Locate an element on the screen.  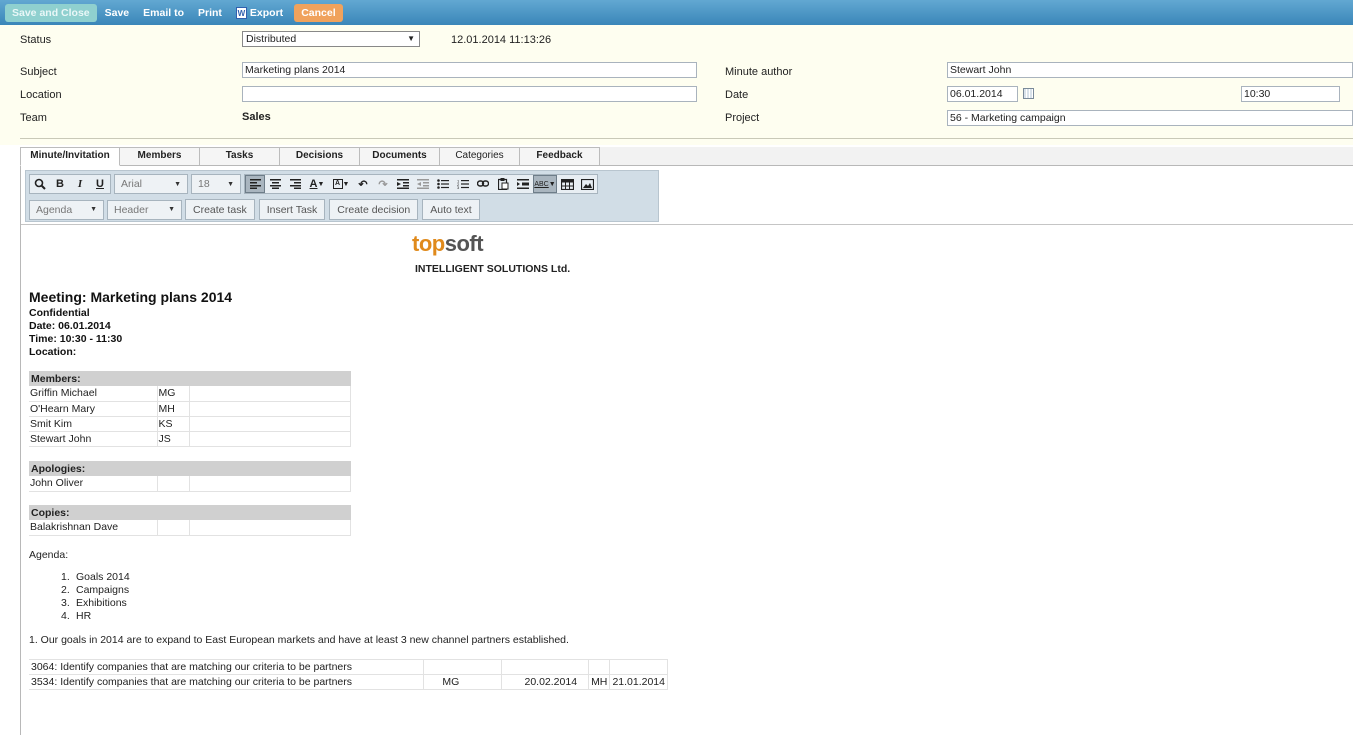
insert-block-icon is located at coordinates (523, 184).